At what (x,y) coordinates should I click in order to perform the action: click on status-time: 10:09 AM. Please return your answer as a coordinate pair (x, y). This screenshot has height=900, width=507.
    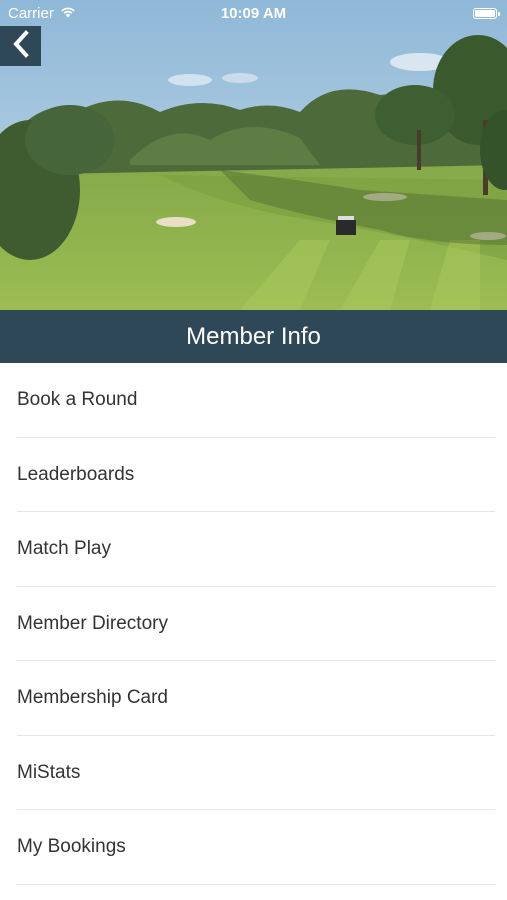
    Looking at the image, I should click on (253, 13).